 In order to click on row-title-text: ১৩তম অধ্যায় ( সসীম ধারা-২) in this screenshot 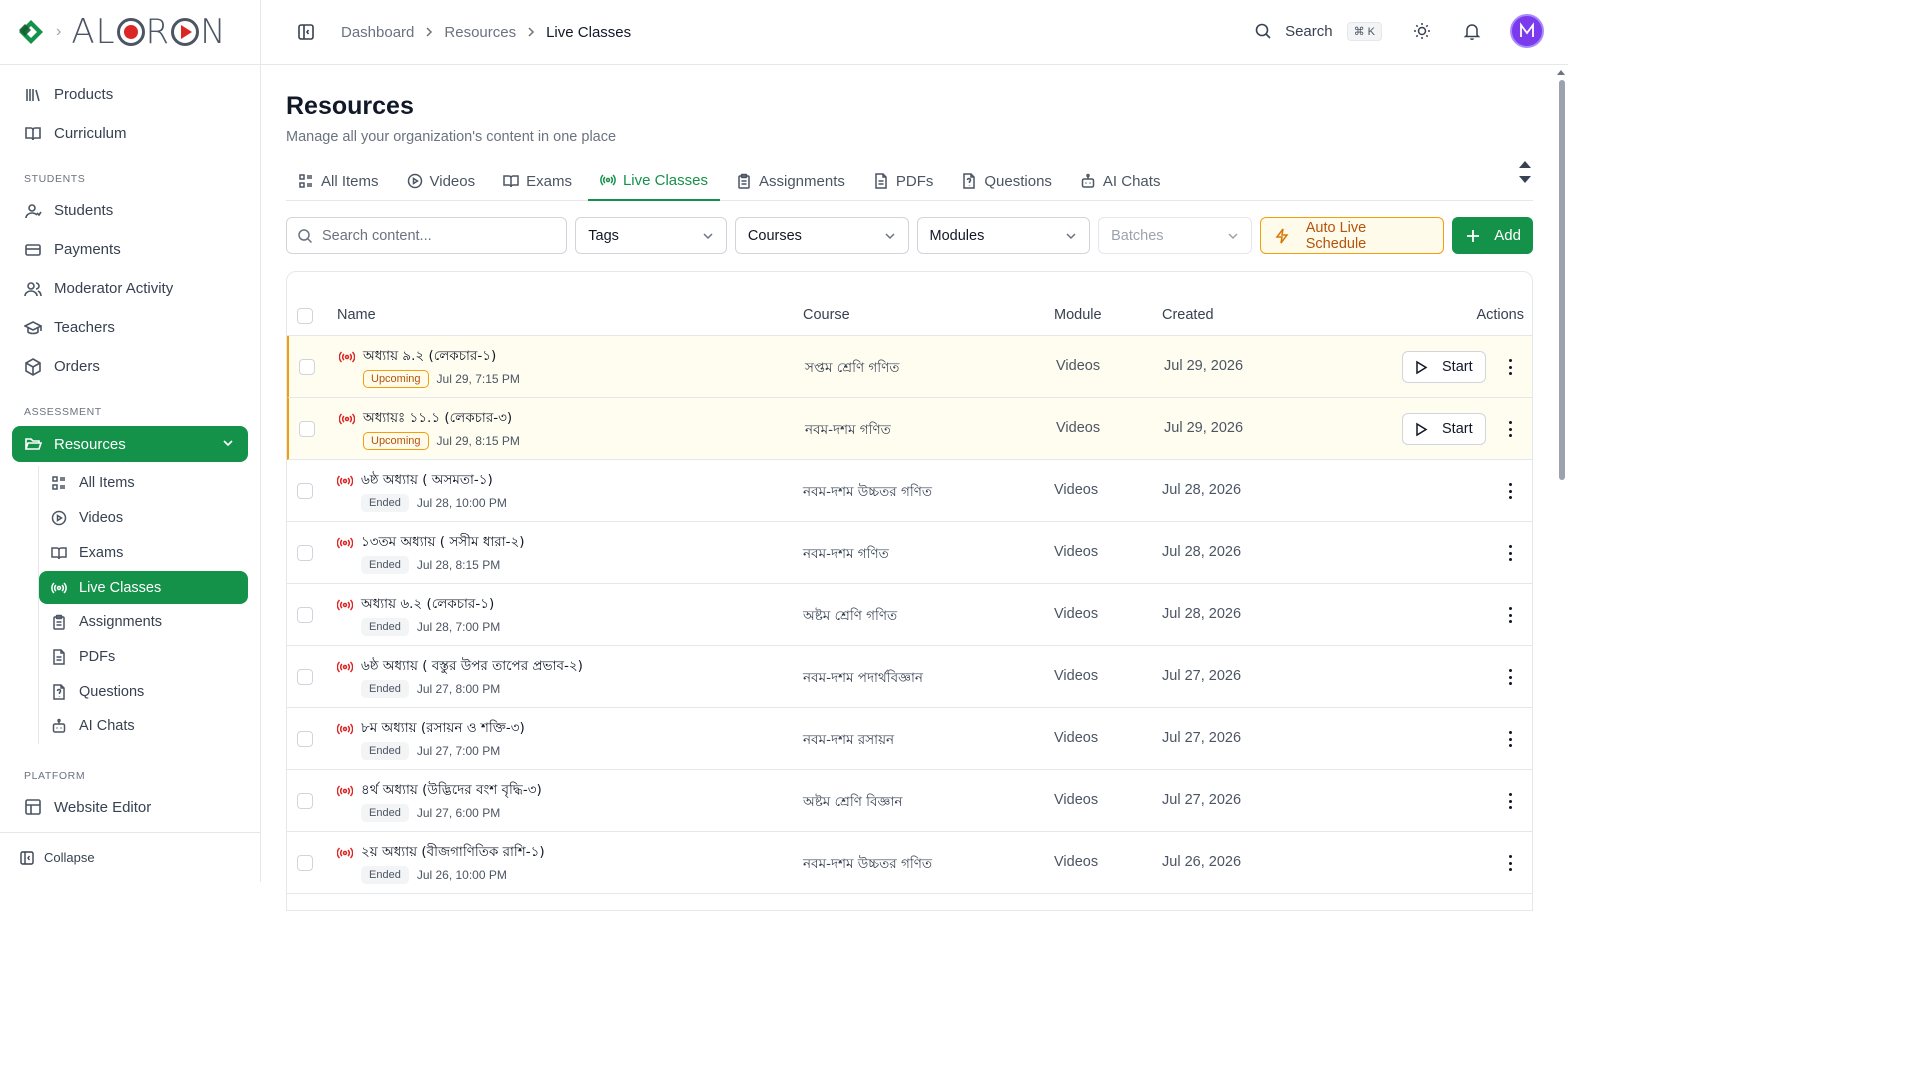, I will do `click(443, 542)`.